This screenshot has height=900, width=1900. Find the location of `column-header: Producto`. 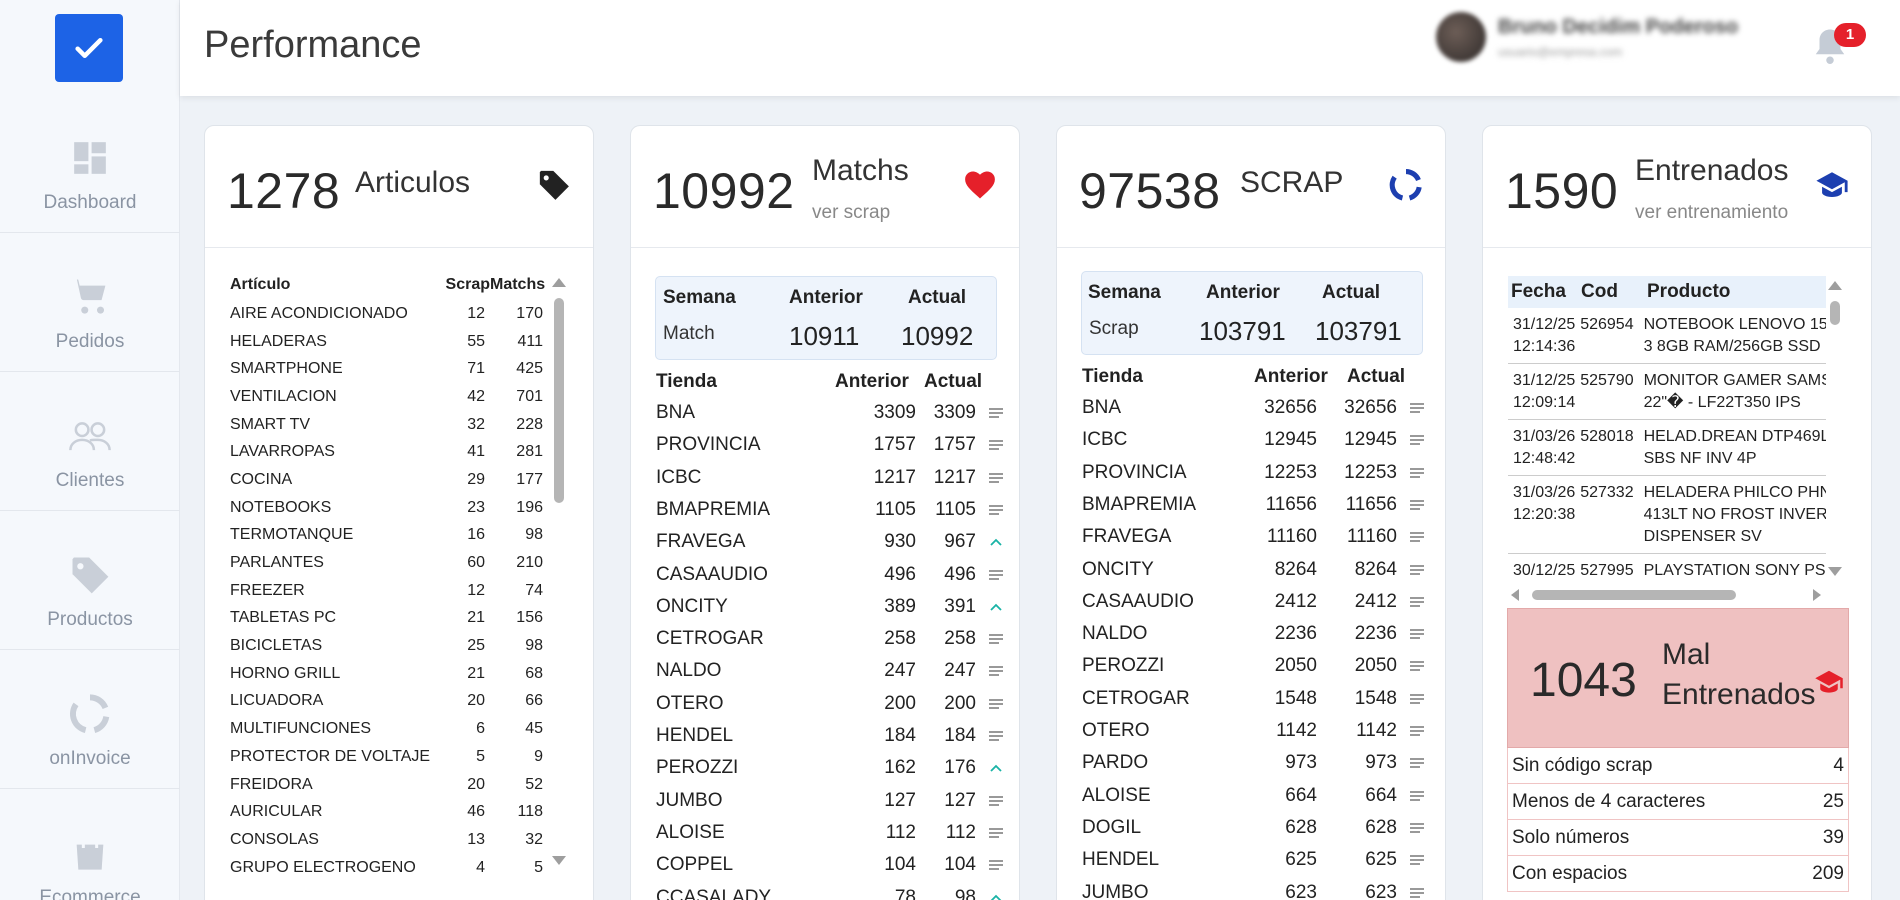

column-header: Producto is located at coordinates (1688, 292).